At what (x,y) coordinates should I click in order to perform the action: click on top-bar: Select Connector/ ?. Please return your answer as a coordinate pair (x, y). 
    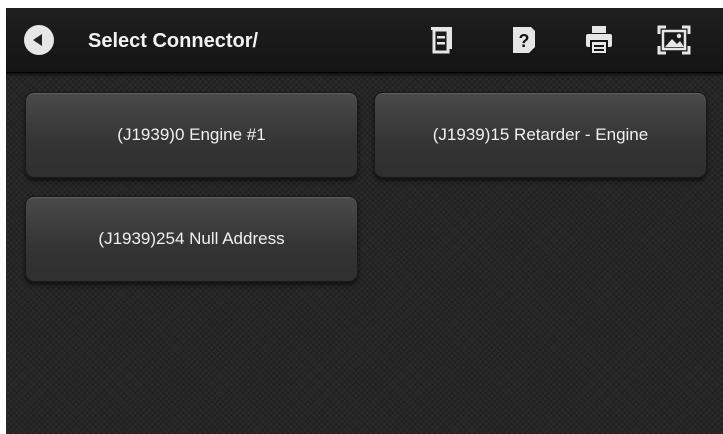
    Looking at the image, I should click on (364, 40).